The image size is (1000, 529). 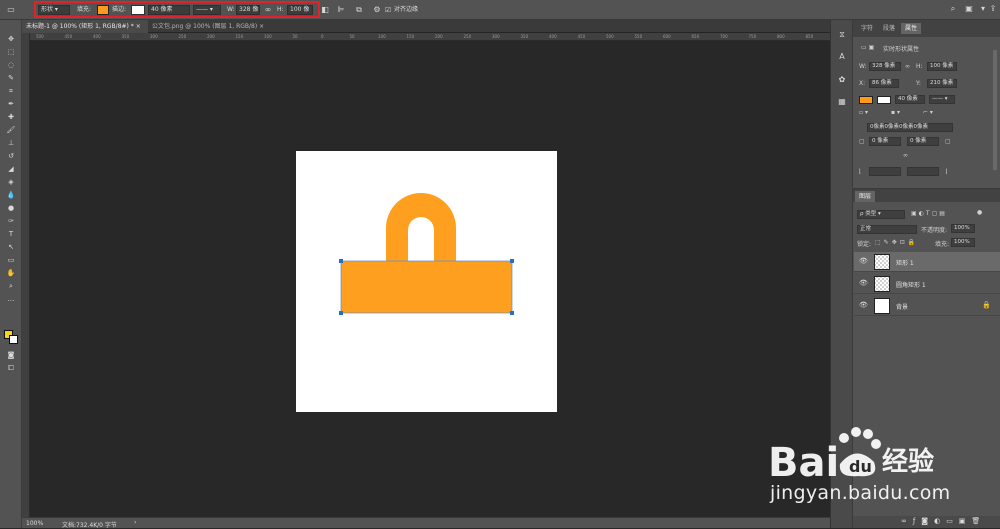 I want to click on layer-row: 👁 圆角矩形 1, so click(x=927, y=284).